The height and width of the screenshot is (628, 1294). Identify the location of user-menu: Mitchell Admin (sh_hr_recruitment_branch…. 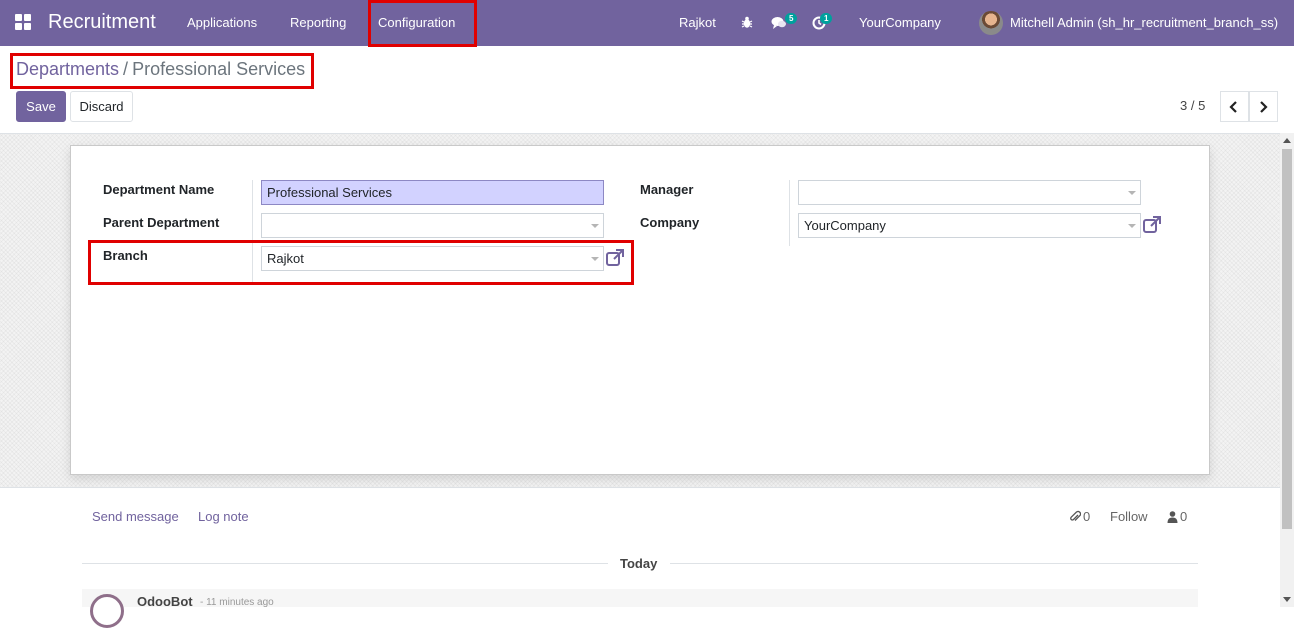
(1144, 22).